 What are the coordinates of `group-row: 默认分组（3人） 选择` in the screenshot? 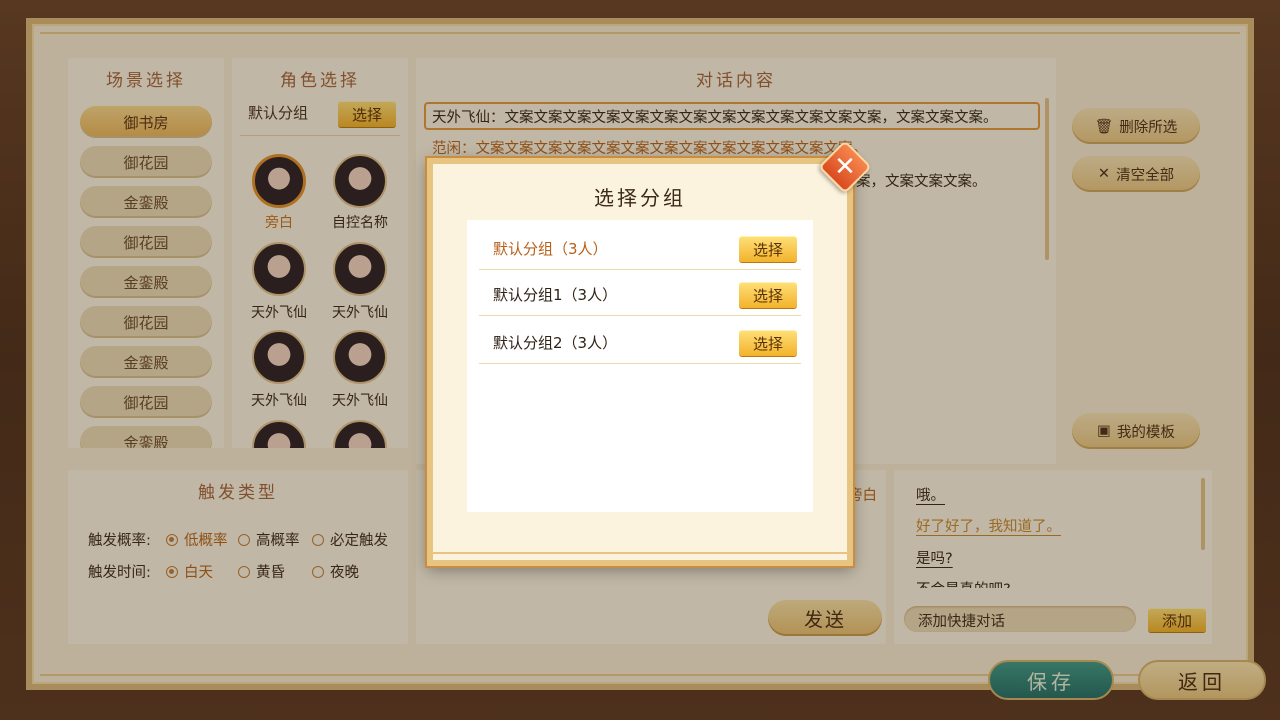 It's located at (640, 247).